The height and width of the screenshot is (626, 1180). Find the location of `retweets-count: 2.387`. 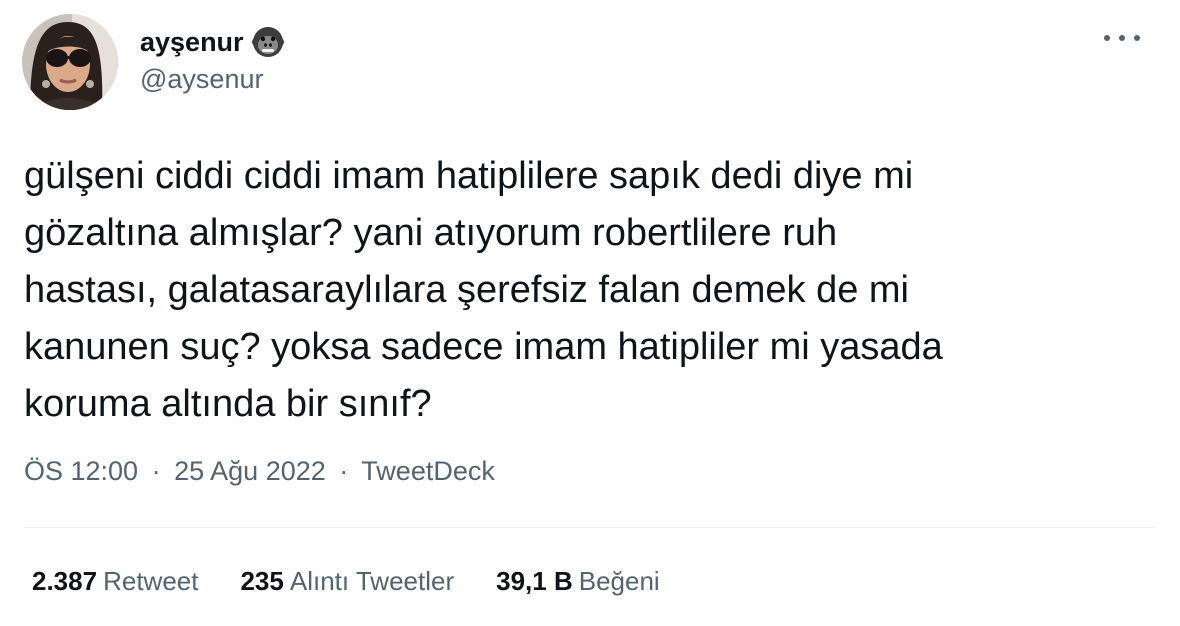

retweets-count: 2.387 is located at coordinates (65, 581).